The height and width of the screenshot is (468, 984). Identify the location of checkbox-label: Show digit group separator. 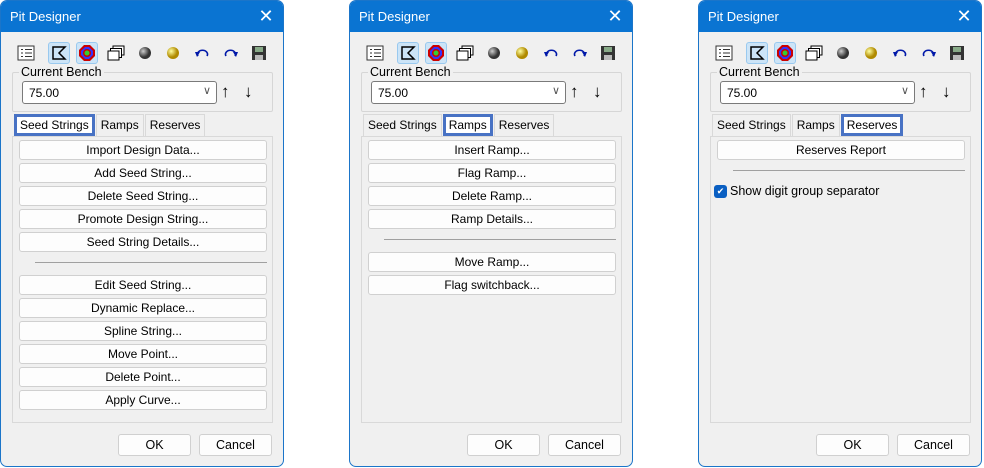
(805, 191).